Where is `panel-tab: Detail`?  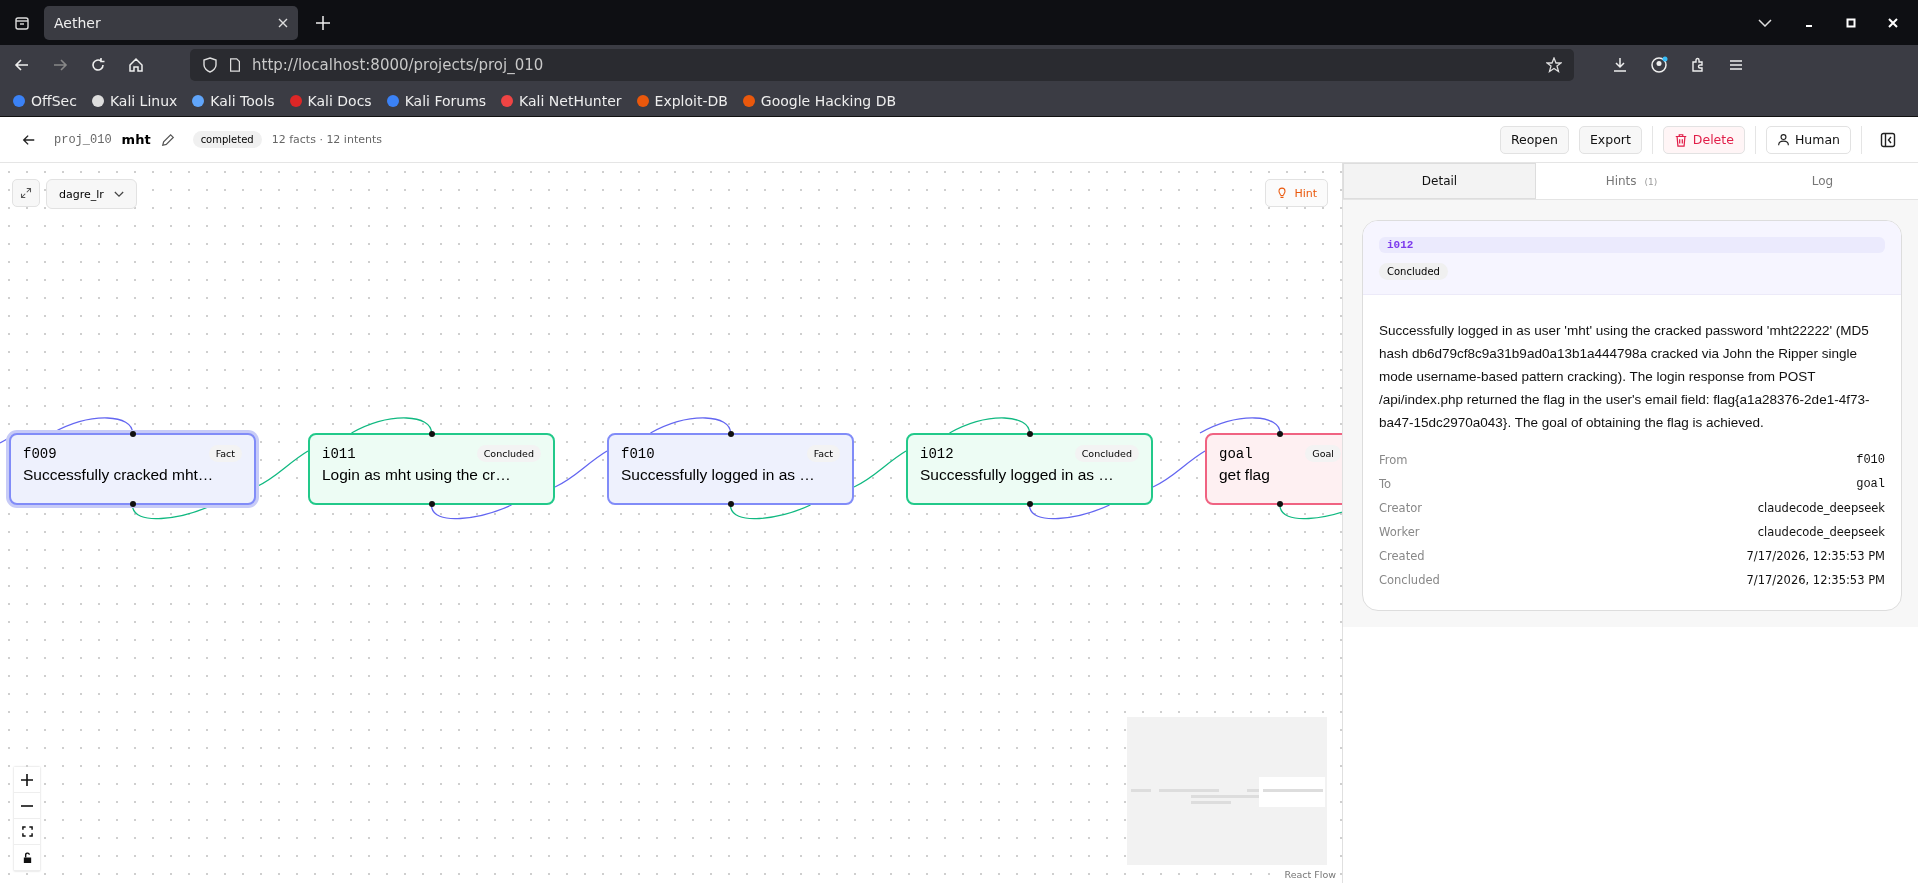 panel-tab: Detail is located at coordinates (1439, 181).